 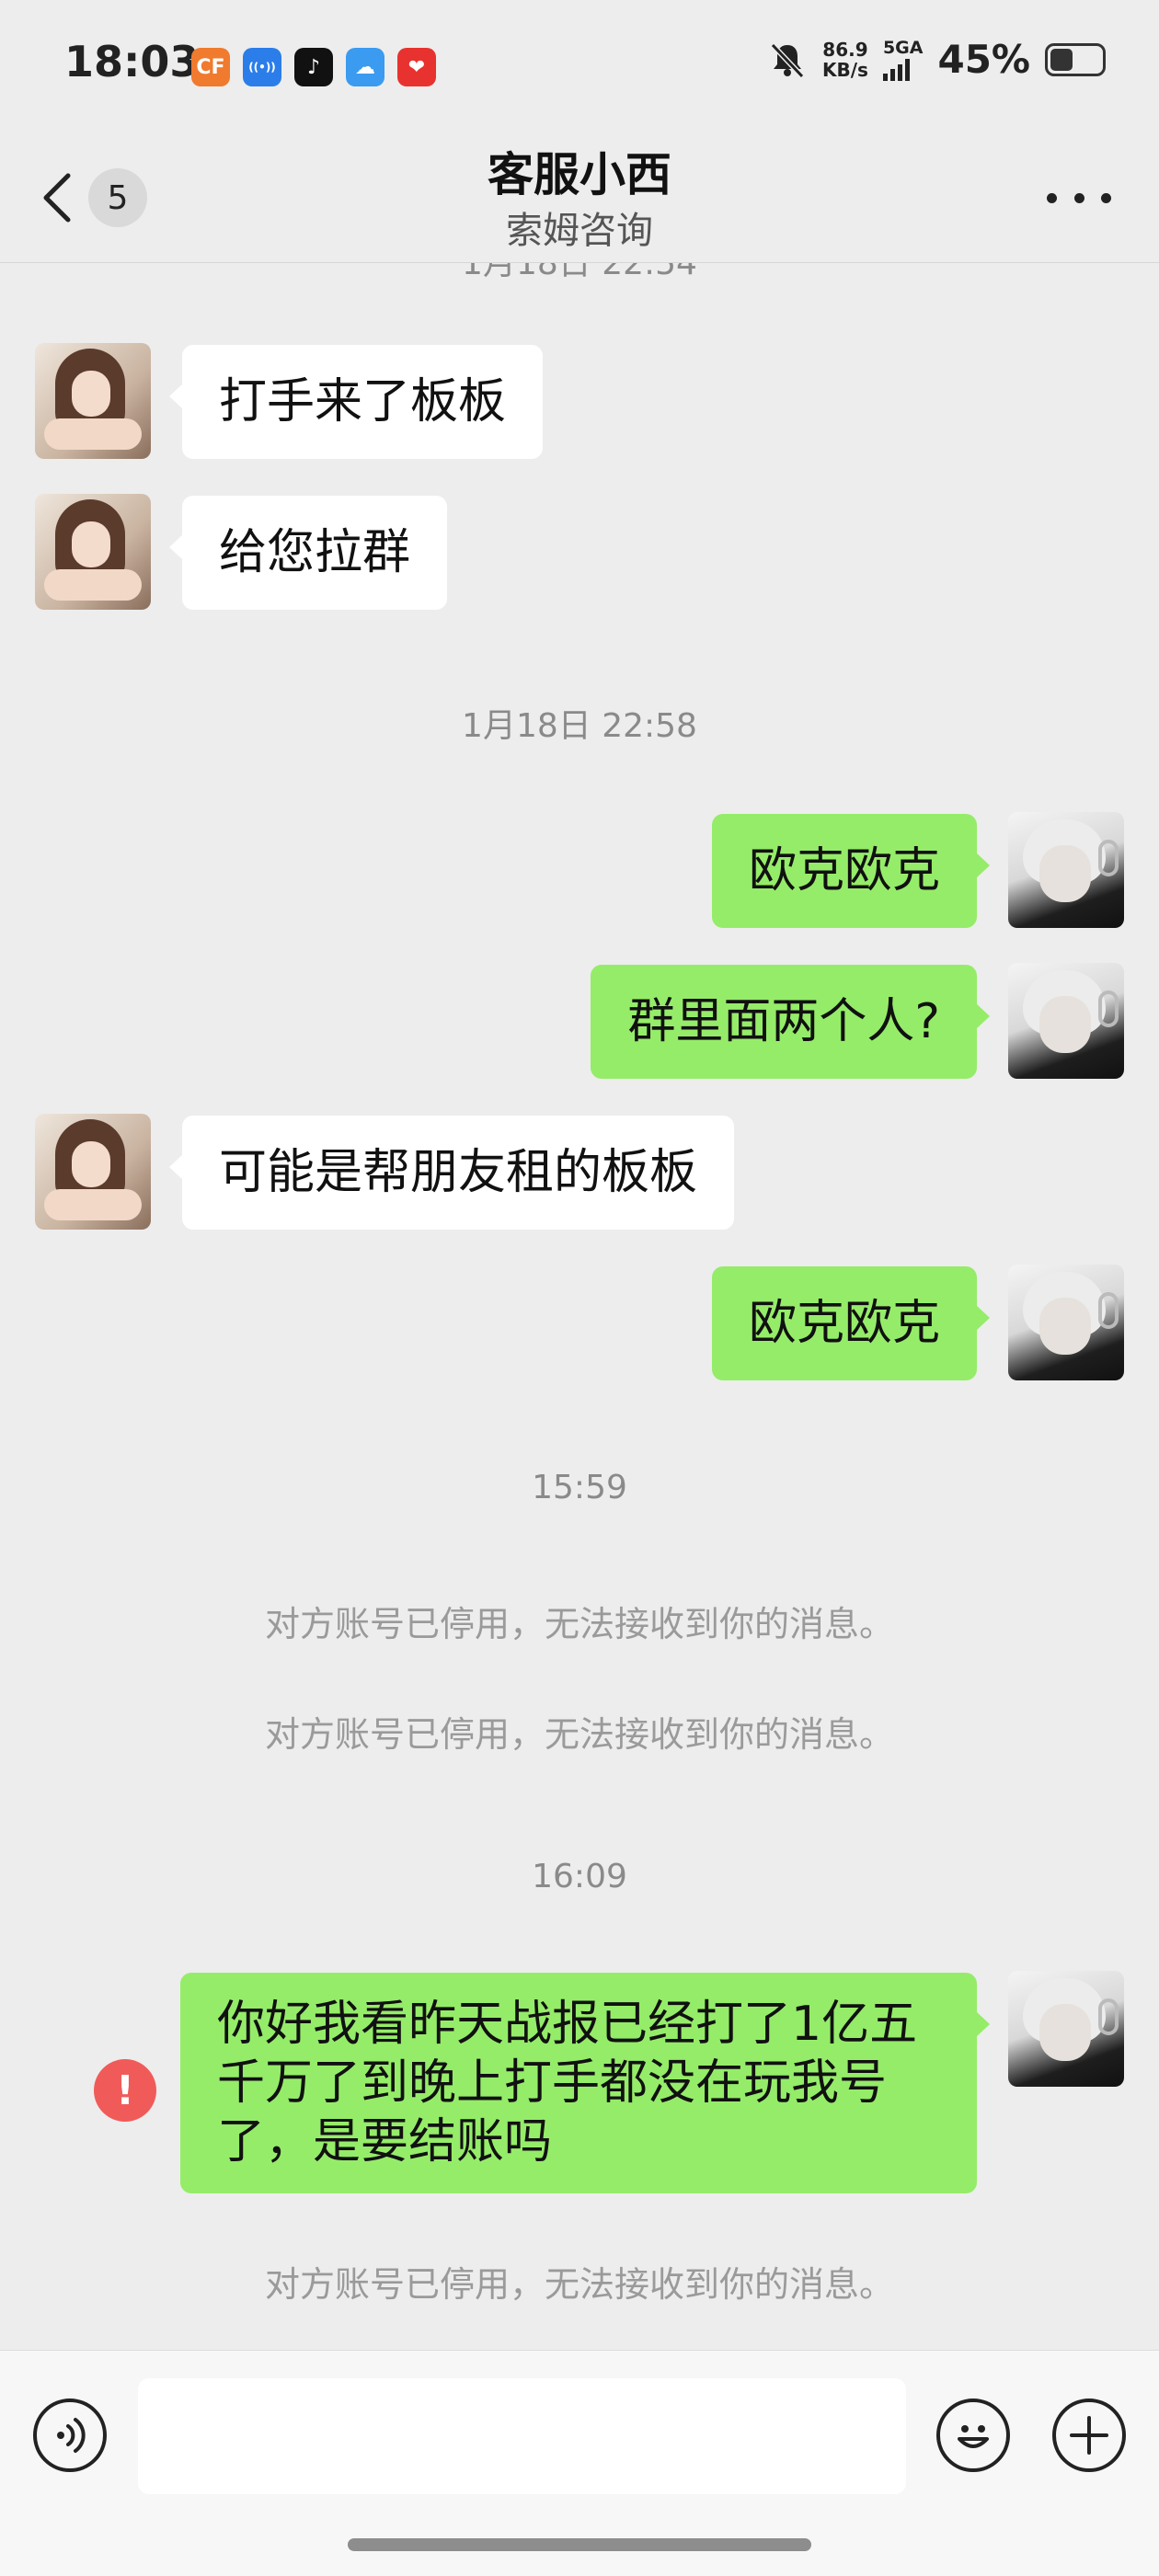 I want to click on status-app-icons: CF ((•)) ♪ ☁ ❤, so click(x=313, y=67).